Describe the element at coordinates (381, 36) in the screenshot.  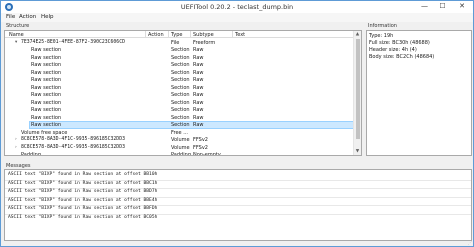
I see `info-type: Type: 19h` at that location.